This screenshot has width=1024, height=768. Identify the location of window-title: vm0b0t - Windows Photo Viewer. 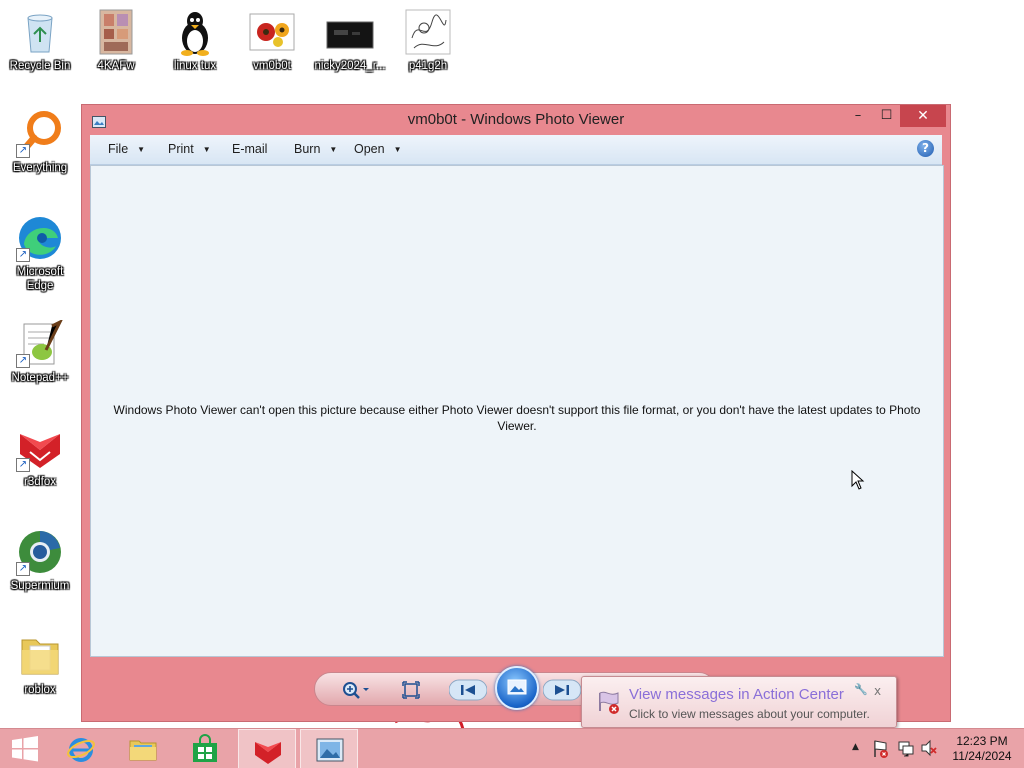
(516, 119).